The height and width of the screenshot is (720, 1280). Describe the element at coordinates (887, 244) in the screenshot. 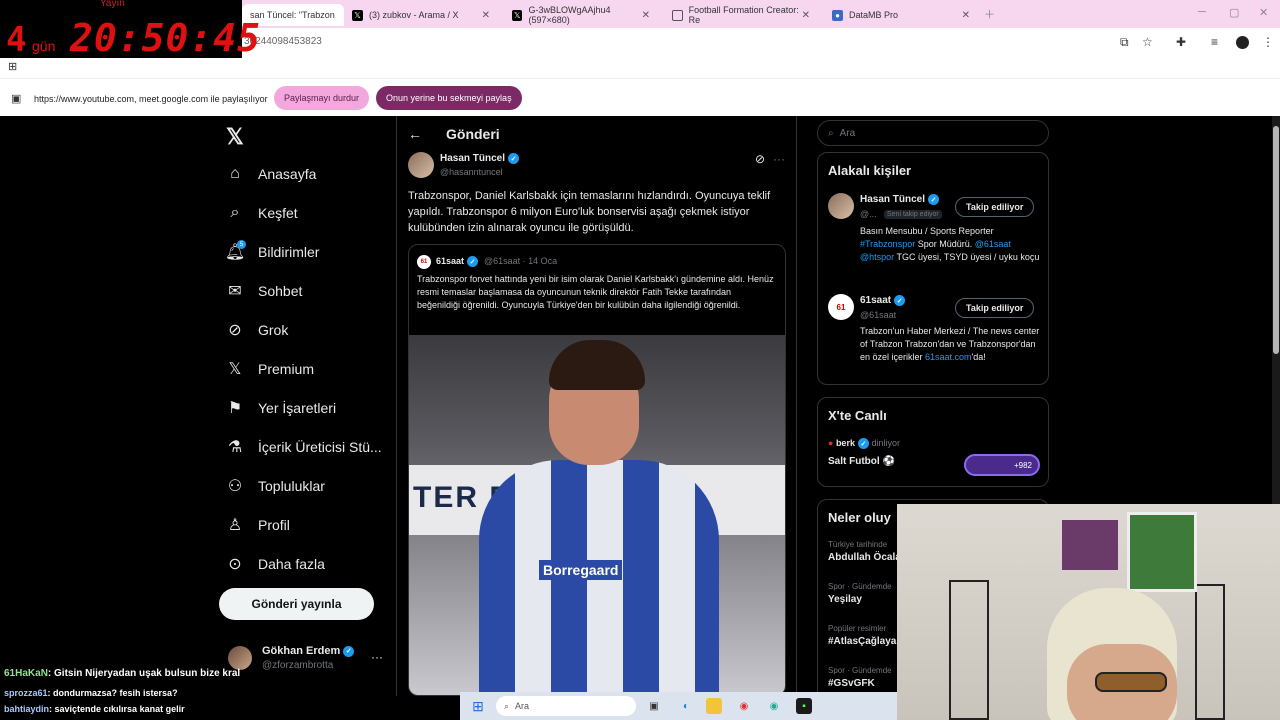

I see `hashtag-link: #Trabzonspor` at that location.